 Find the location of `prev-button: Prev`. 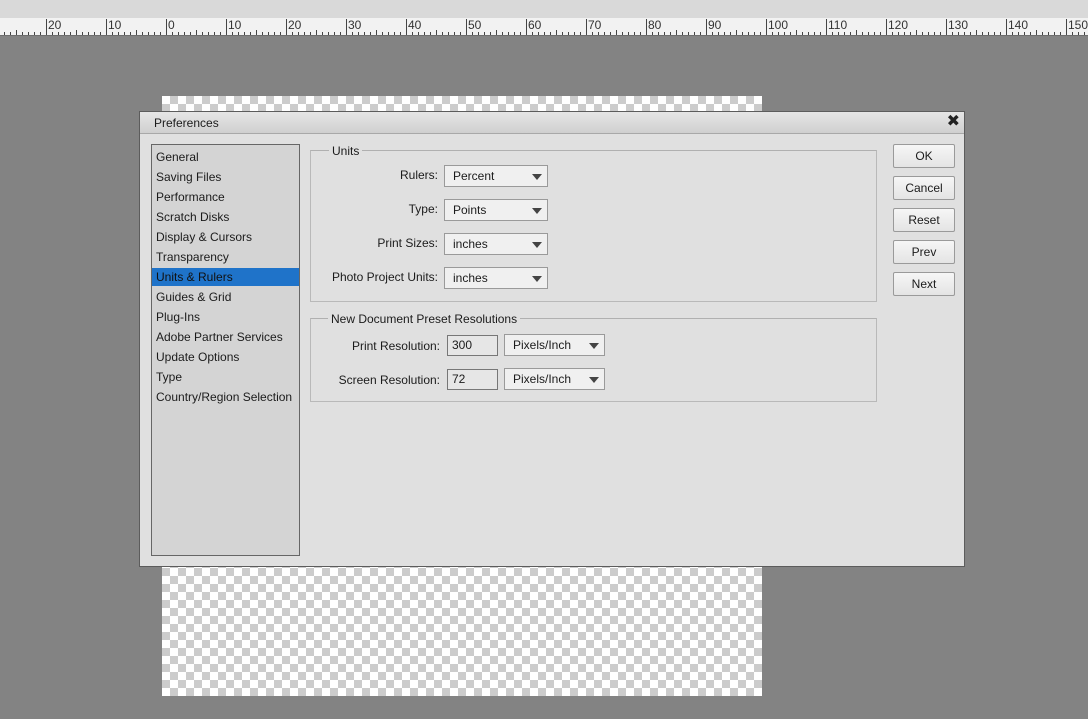

prev-button: Prev is located at coordinates (924, 252).